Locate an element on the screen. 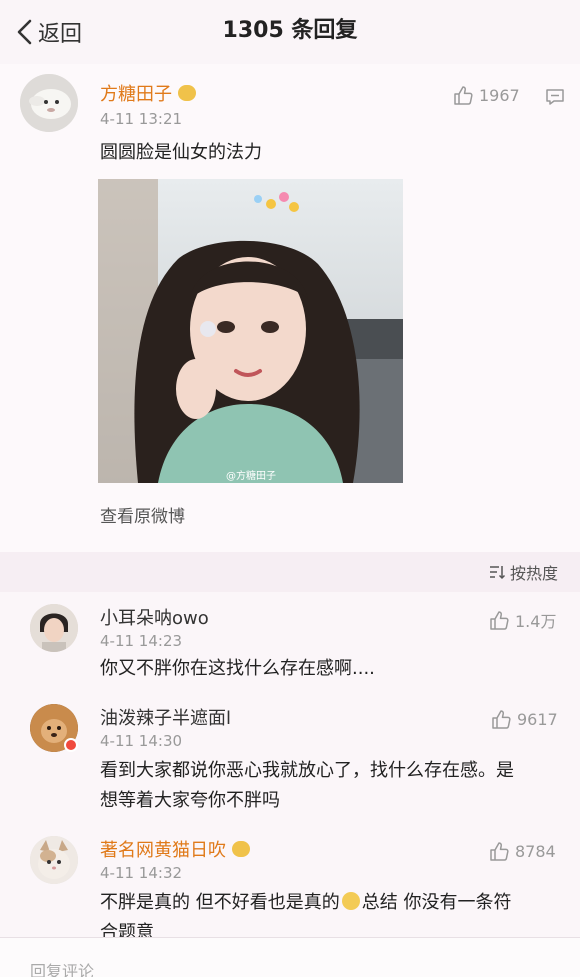 The width and height of the screenshot is (580, 977). sort-icon is located at coordinates (497, 573).